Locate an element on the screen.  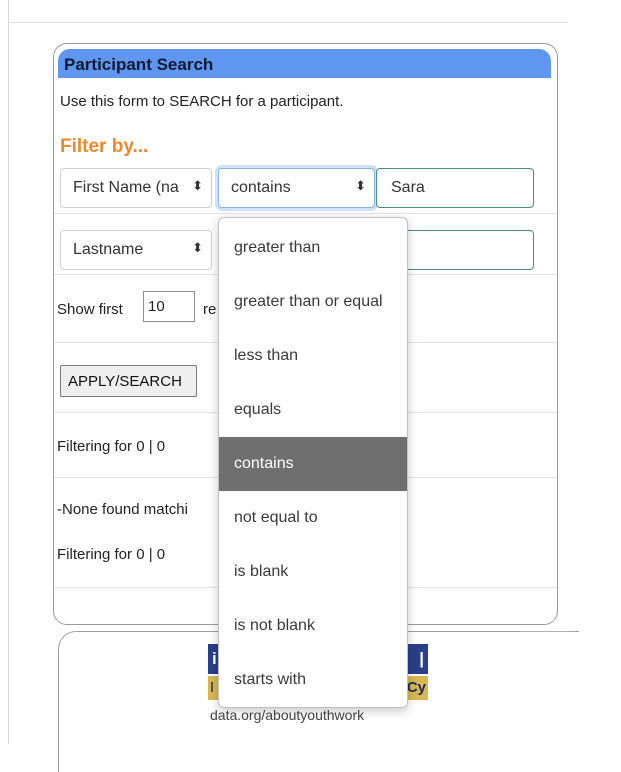
field-select-1: First Name (na ⬍ is located at coordinates (136, 188).